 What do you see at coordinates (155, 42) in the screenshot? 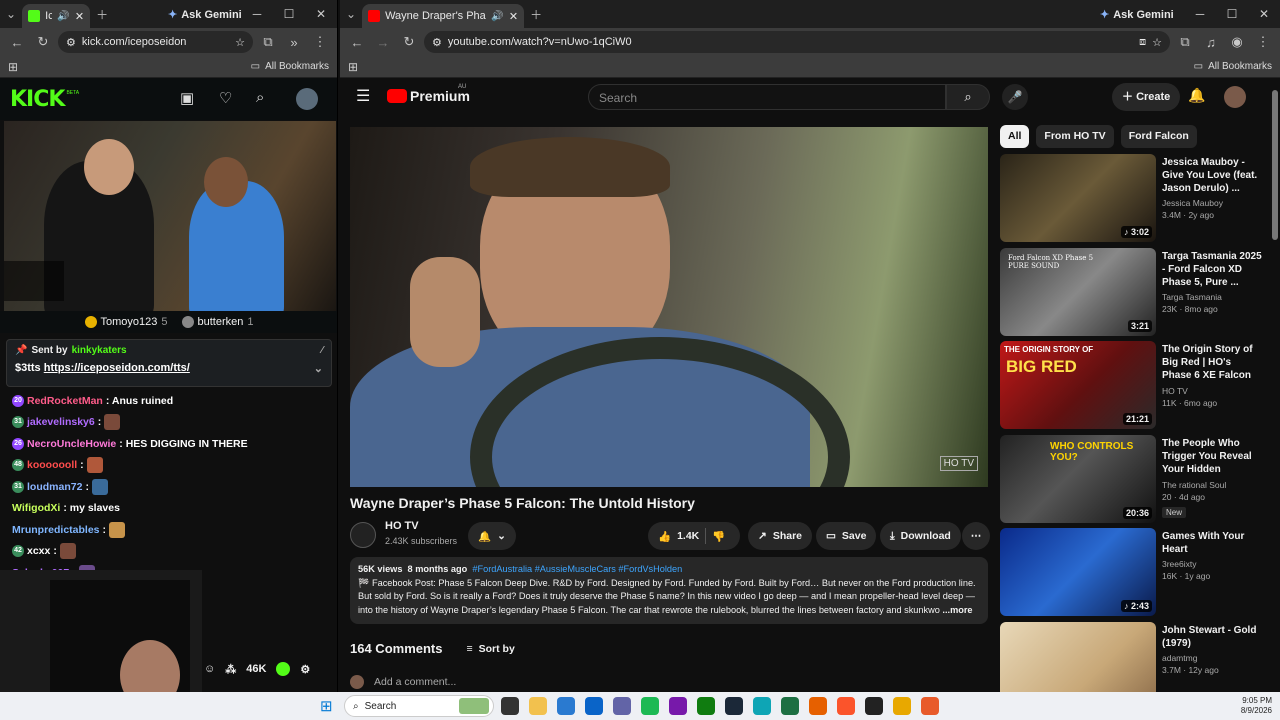
I see `omnibox: ⚙ kick.com/iceposeidon ☆` at bounding box center [155, 42].